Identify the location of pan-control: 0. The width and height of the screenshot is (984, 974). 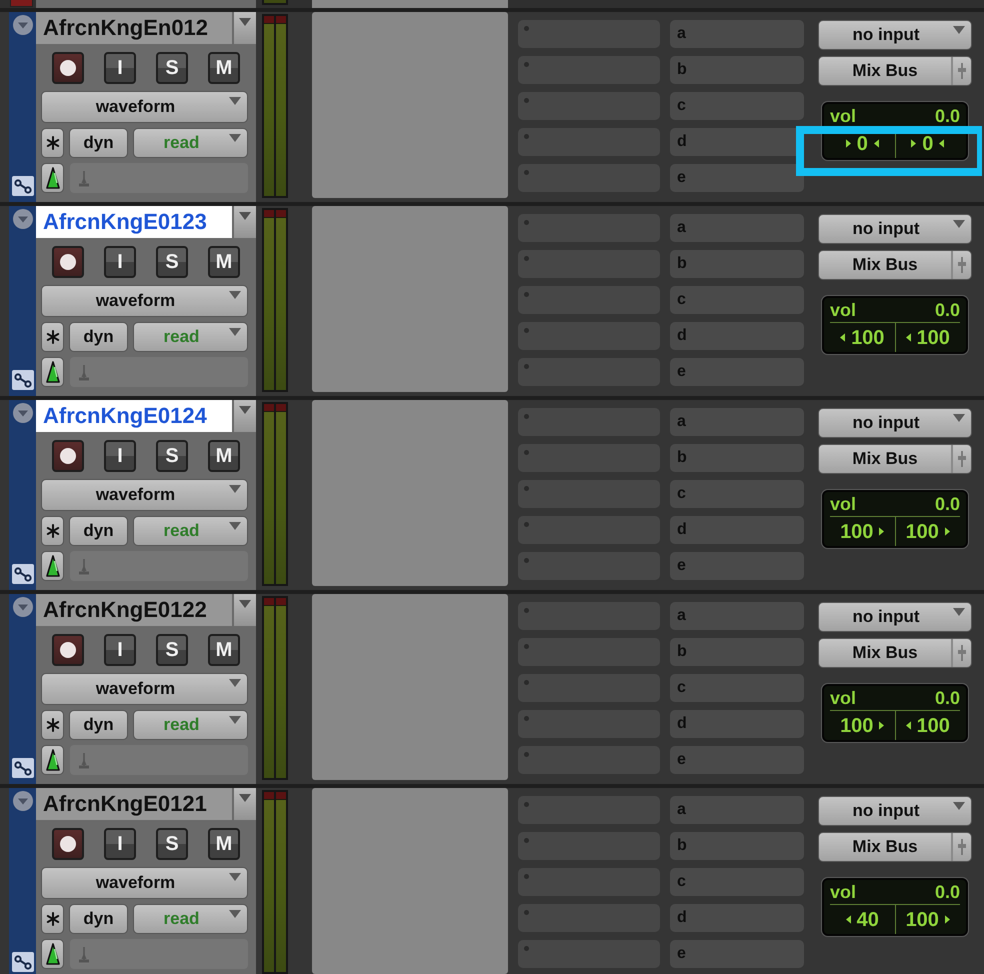
(862, 143).